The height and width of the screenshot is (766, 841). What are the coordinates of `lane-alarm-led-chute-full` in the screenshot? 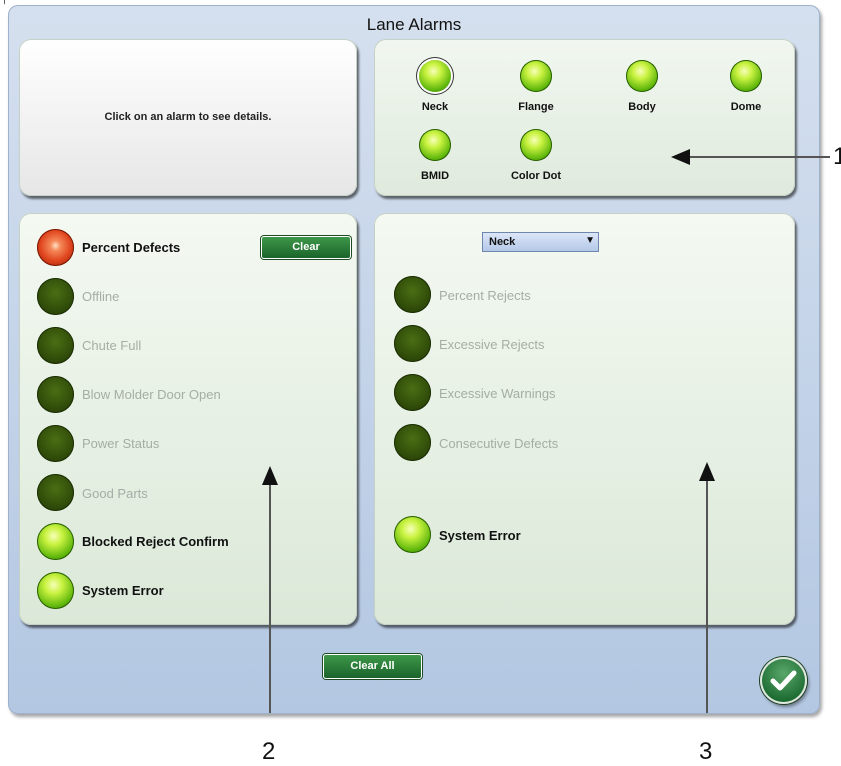 It's located at (55, 345).